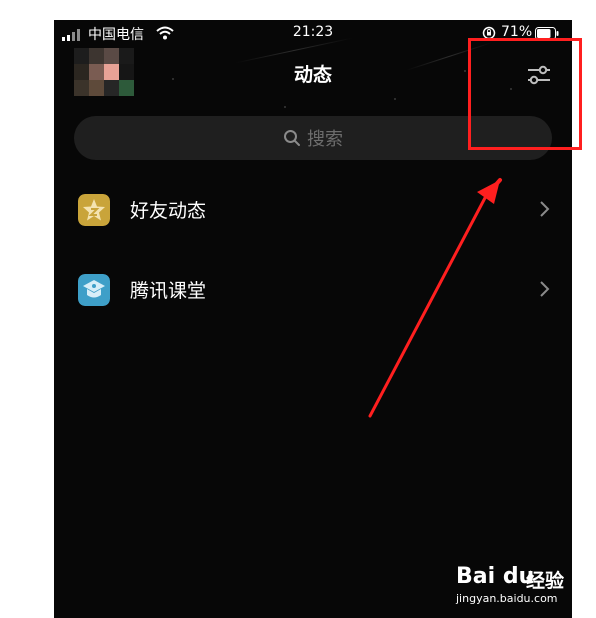  Describe the element at coordinates (435, 298) in the screenshot. I see `annotation-arrow-icon` at that location.